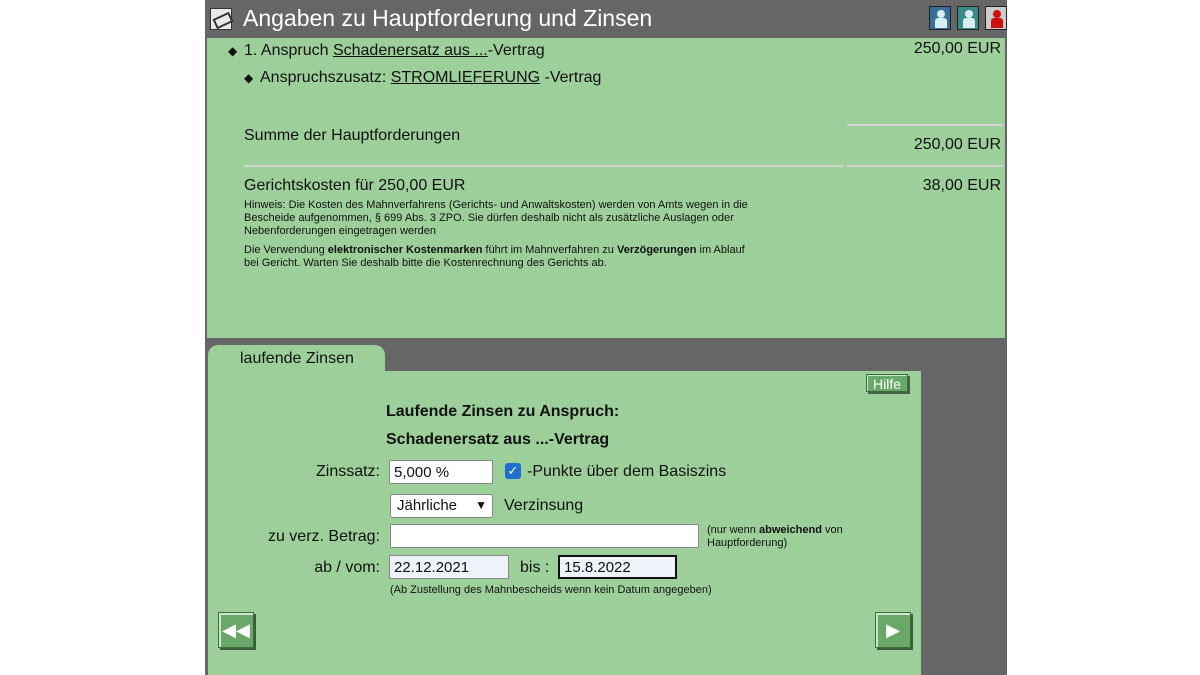  Describe the element at coordinates (323, 536) in the screenshot. I see `amount-label: zu verz. Betrag:` at that location.